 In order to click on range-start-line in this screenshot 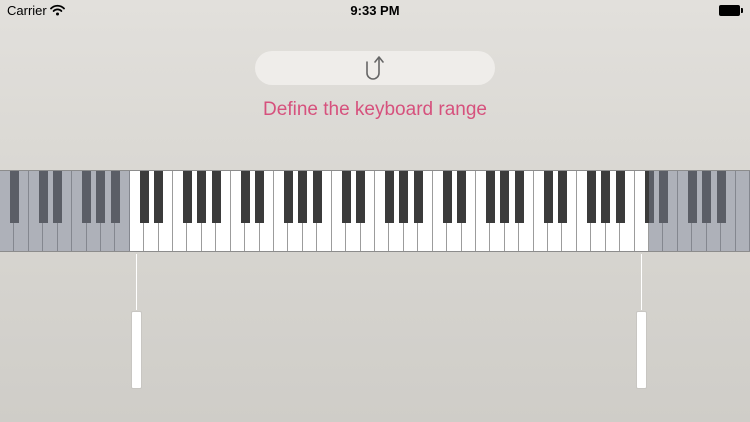, I will do `click(136, 282)`.